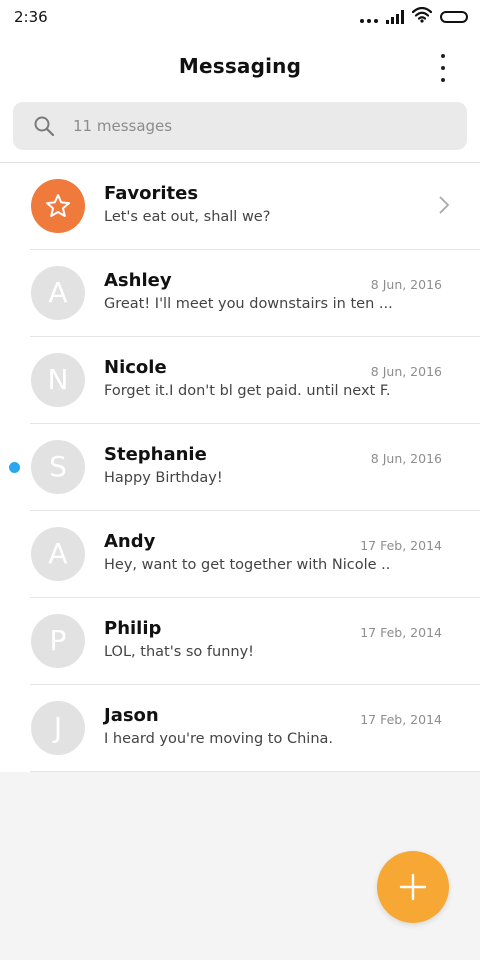 The image size is (480, 960). What do you see at coordinates (444, 205) in the screenshot?
I see `chevron-right-icon` at bounding box center [444, 205].